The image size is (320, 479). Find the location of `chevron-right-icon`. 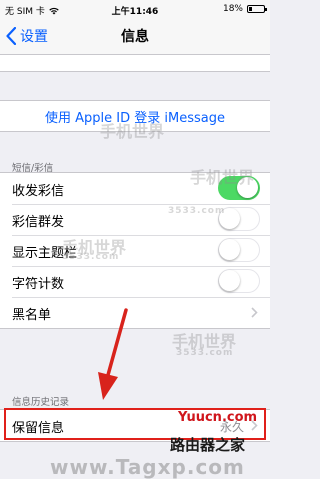

chevron-right-icon is located at coordinates (254, 312).